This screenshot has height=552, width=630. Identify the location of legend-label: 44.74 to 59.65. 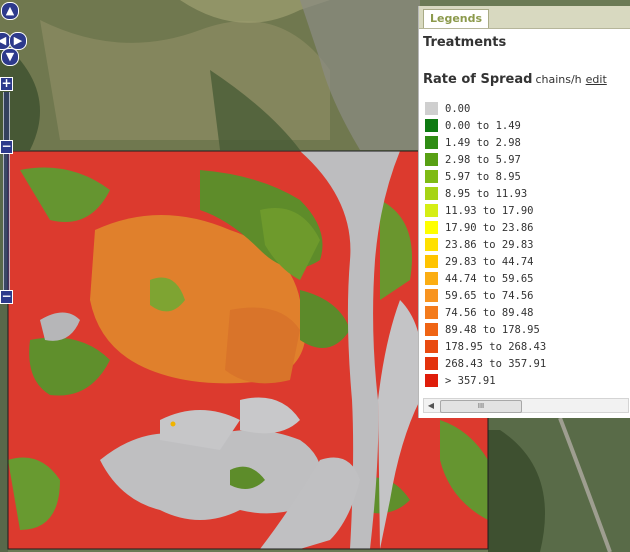
(489, 278).